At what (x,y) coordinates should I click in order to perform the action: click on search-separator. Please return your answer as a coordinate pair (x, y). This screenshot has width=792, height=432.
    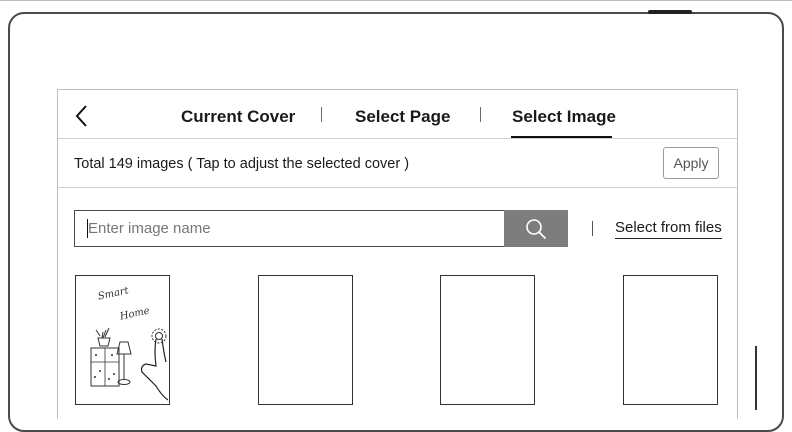
    Looking at the image, I should click on (592, 228).